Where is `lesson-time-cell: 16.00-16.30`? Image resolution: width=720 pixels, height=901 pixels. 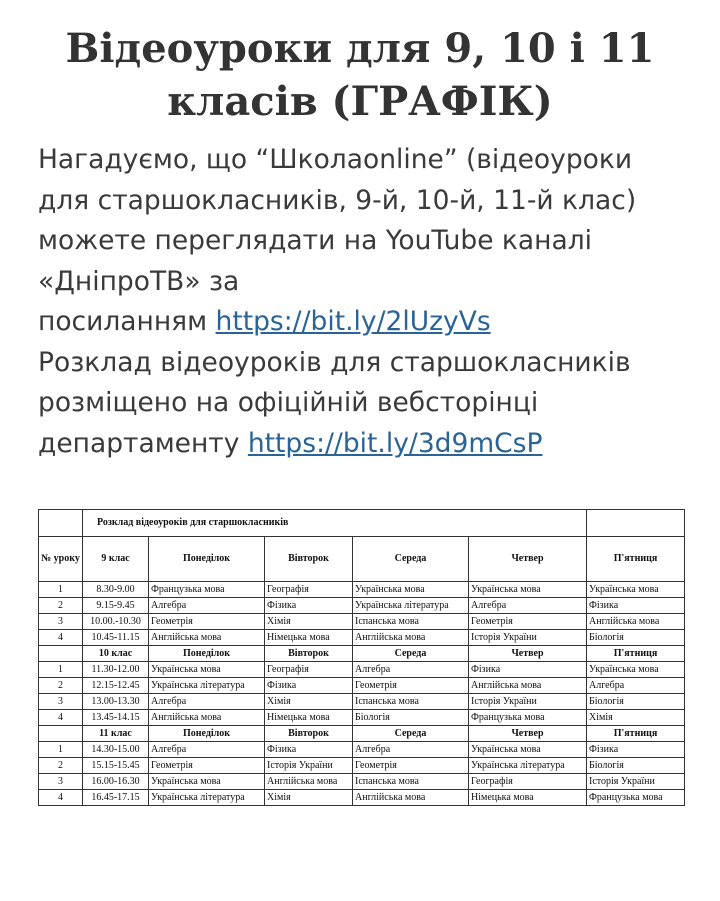
lesson-time-cell: 16.00-16.30 is located at coordinates (115, 781).